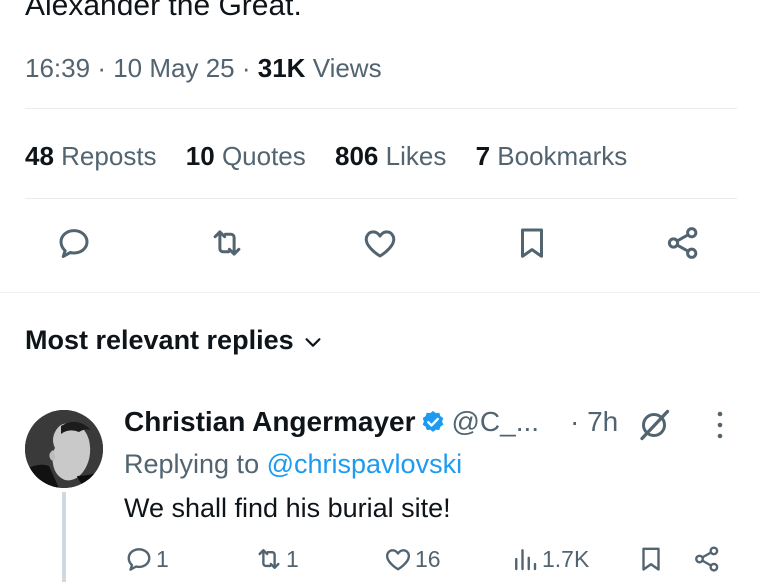 This screenshot has width=760, height=582. I want to click on share-button, so click(683, 243).